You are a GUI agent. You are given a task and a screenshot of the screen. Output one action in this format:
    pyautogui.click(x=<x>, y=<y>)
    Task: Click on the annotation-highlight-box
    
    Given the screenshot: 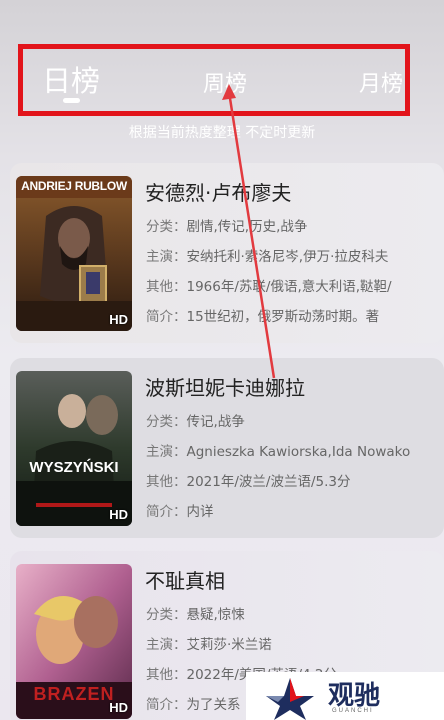 What is the action you would take?
    pyautogui.click(x=214, y=80)
    